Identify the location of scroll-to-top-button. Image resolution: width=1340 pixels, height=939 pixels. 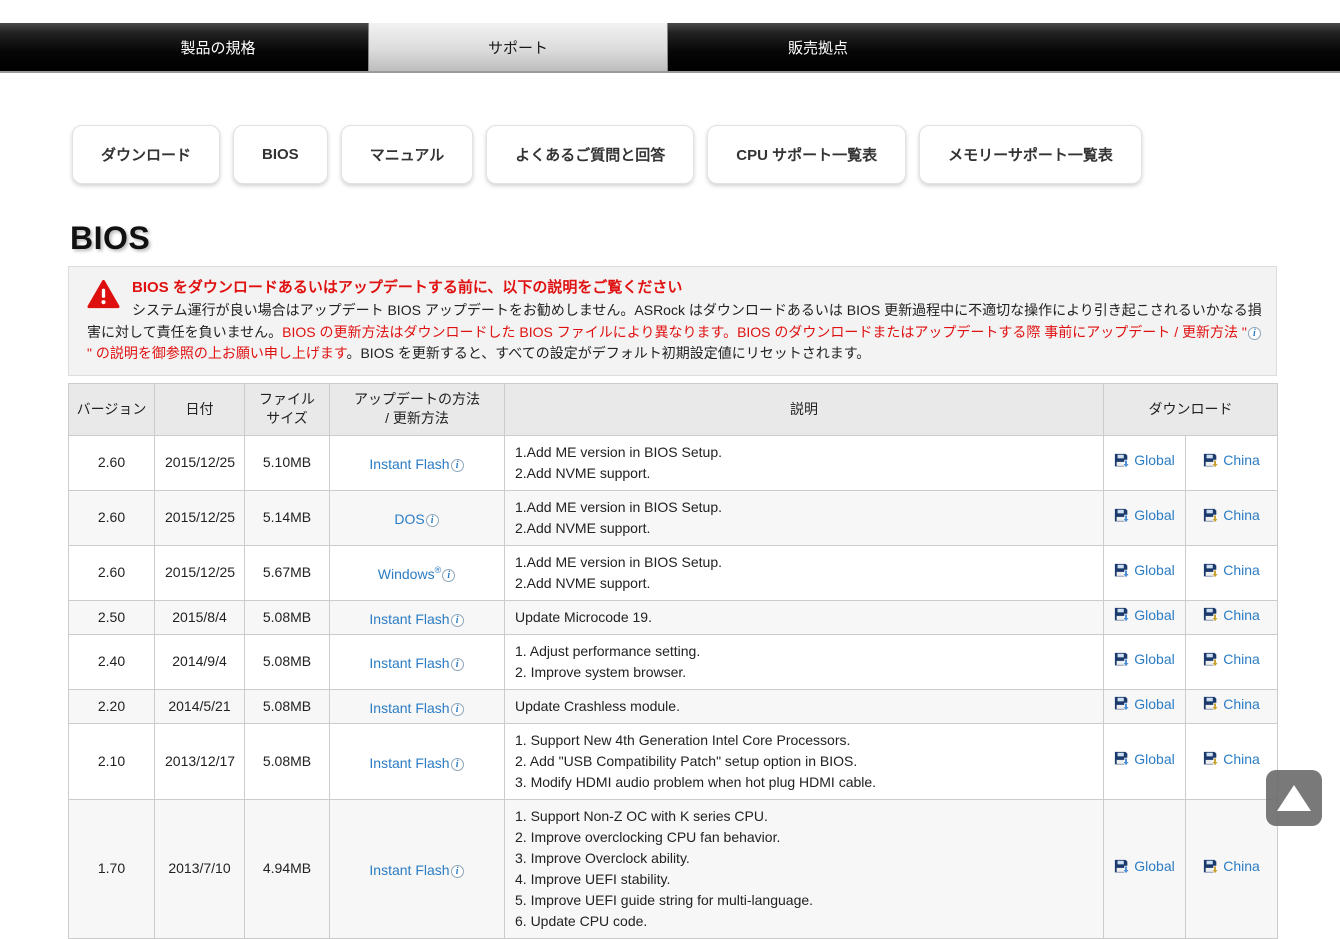
(1294, 798).